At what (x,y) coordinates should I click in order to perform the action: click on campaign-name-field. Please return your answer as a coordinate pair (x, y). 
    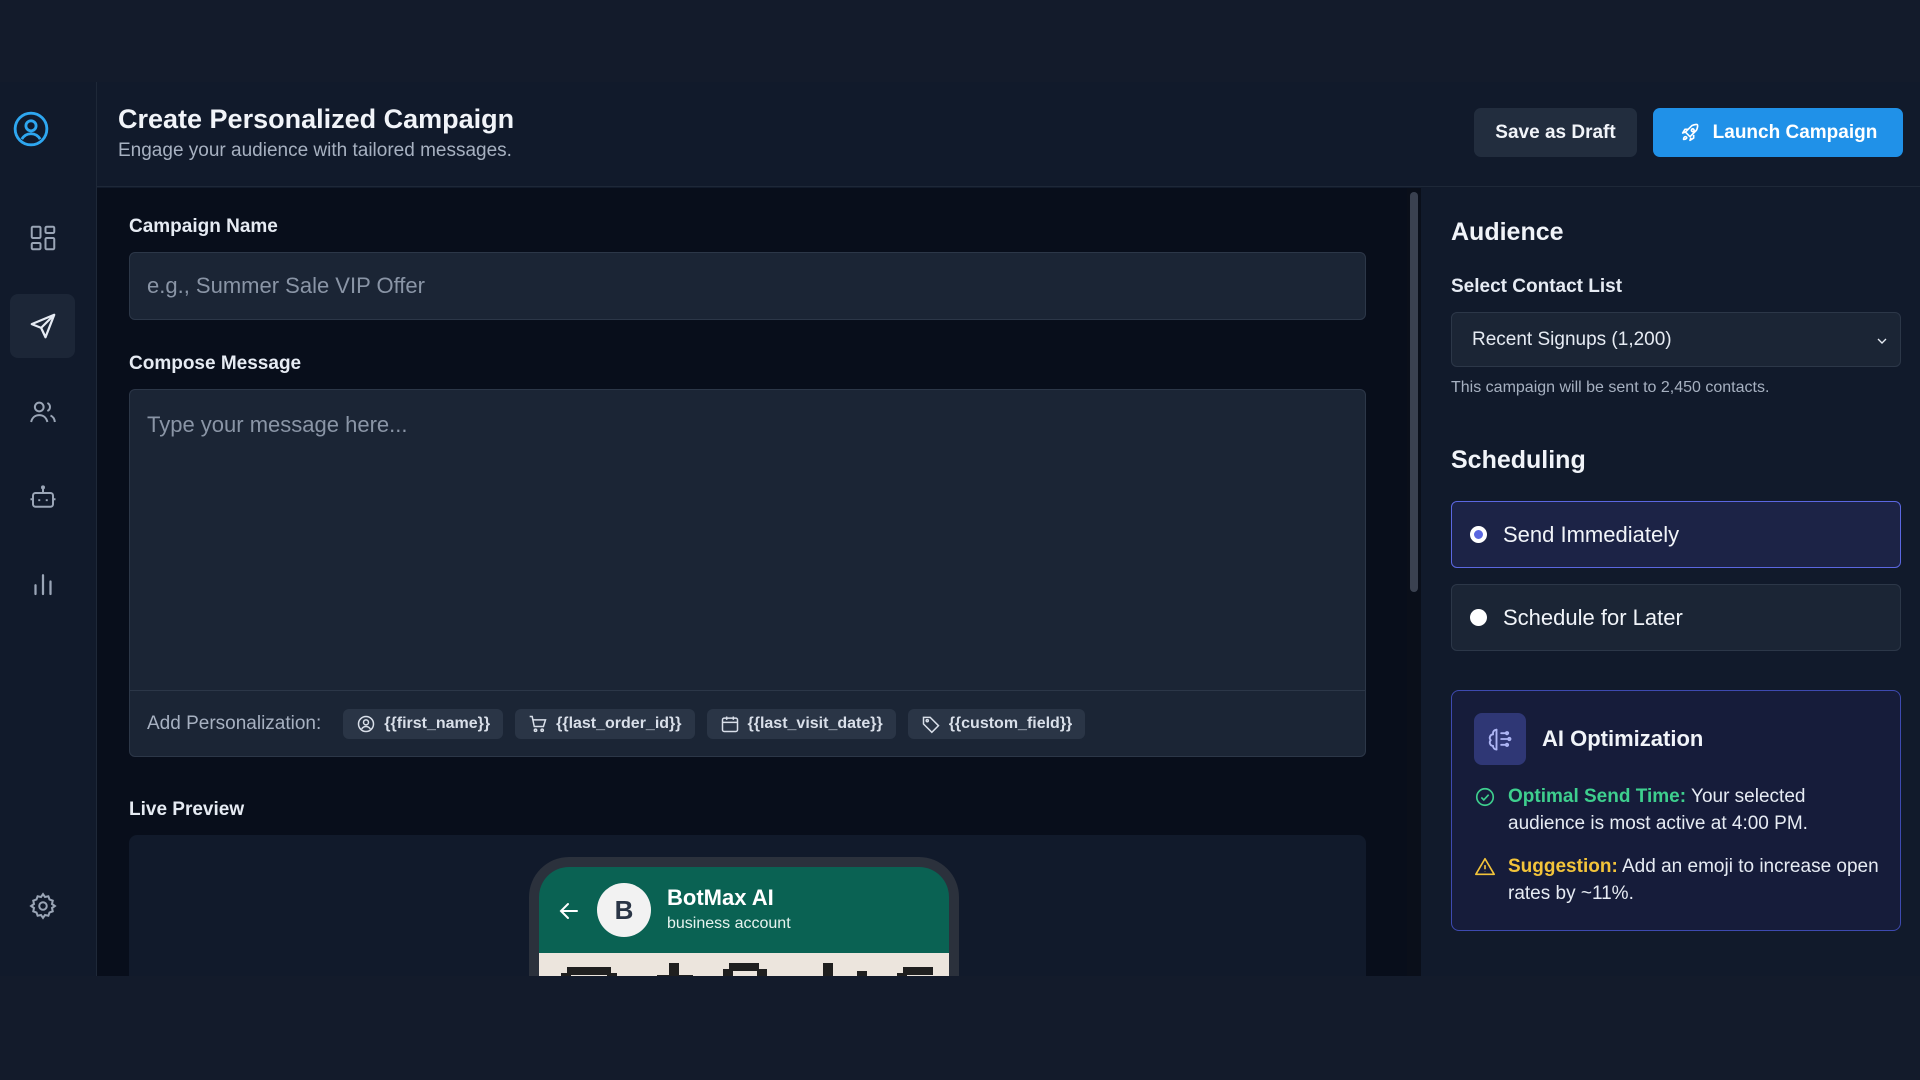
    Looking at the image, I should click on (747, 286).